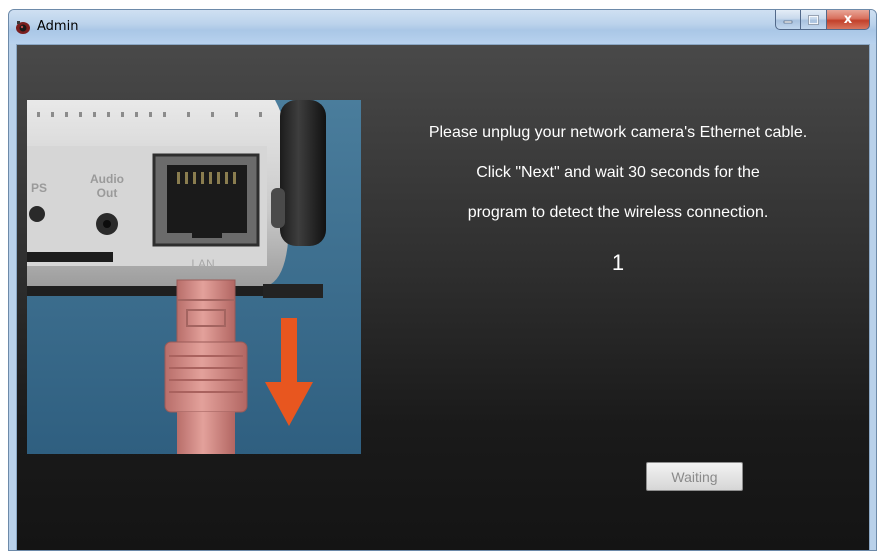 The image size is (877, 551). Describe the element at coordinates (58, 26) in the screenshot. I see `window-title: Admin` at that location.